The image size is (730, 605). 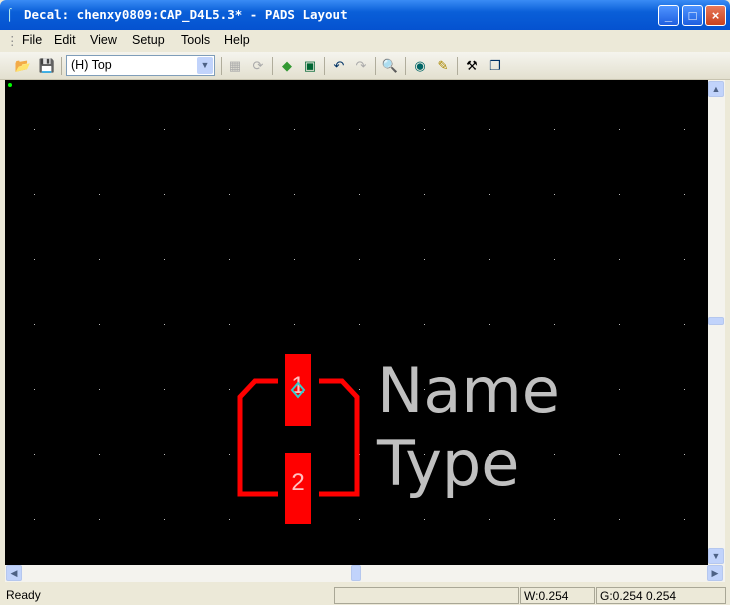 I want to click on type-label: Type, so click(x=447, y=463).